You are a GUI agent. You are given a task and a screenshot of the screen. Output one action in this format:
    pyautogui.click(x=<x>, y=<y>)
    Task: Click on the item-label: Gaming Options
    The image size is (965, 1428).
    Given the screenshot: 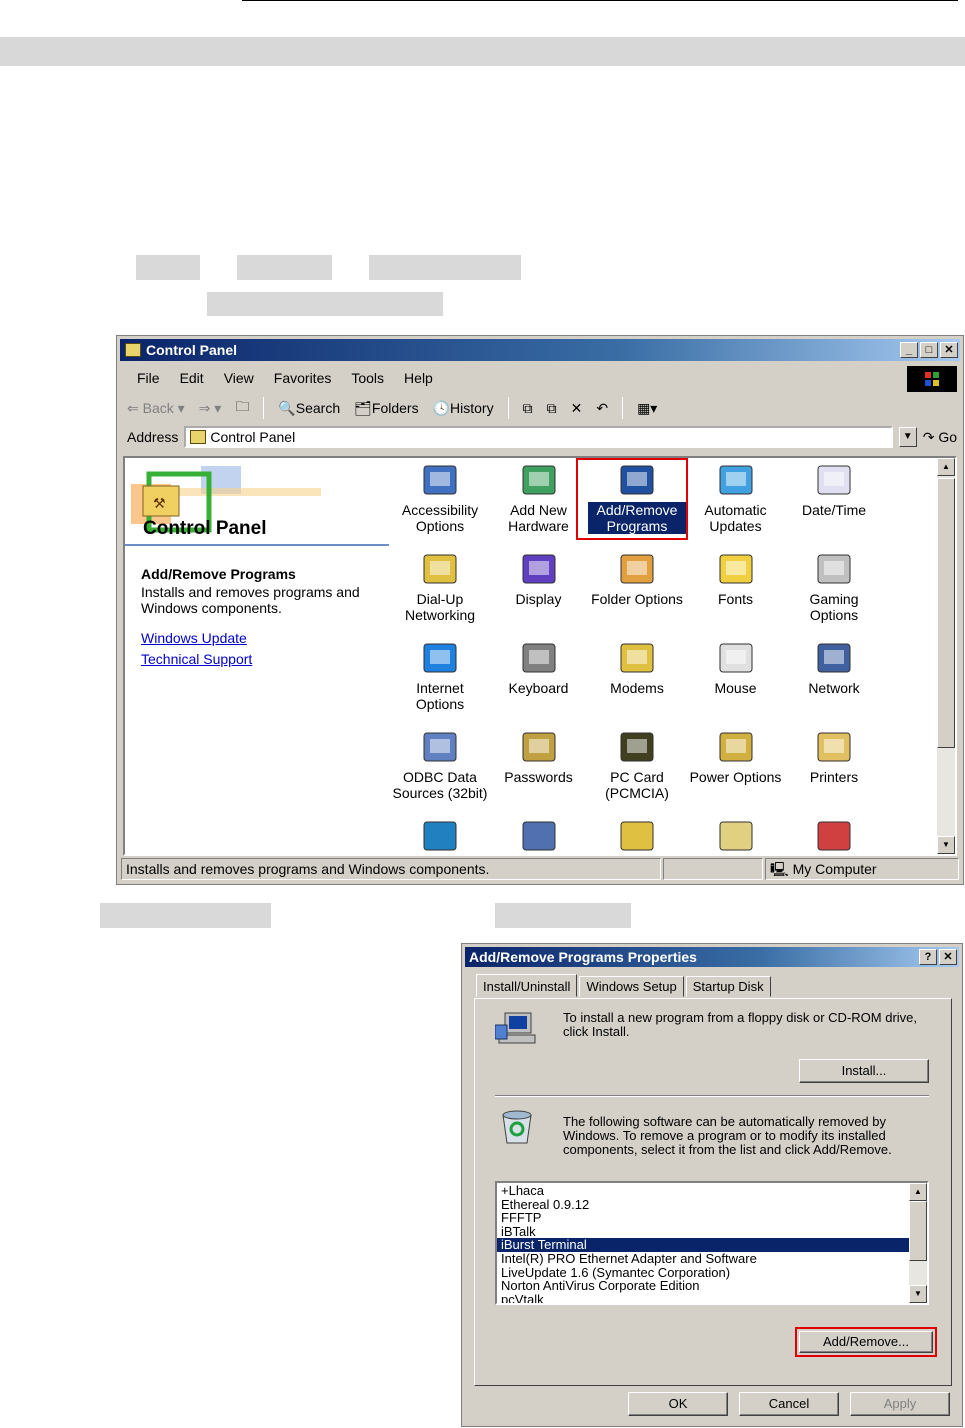 What is the action you would take?
    pyautogui.click(x=834, y=607)
    